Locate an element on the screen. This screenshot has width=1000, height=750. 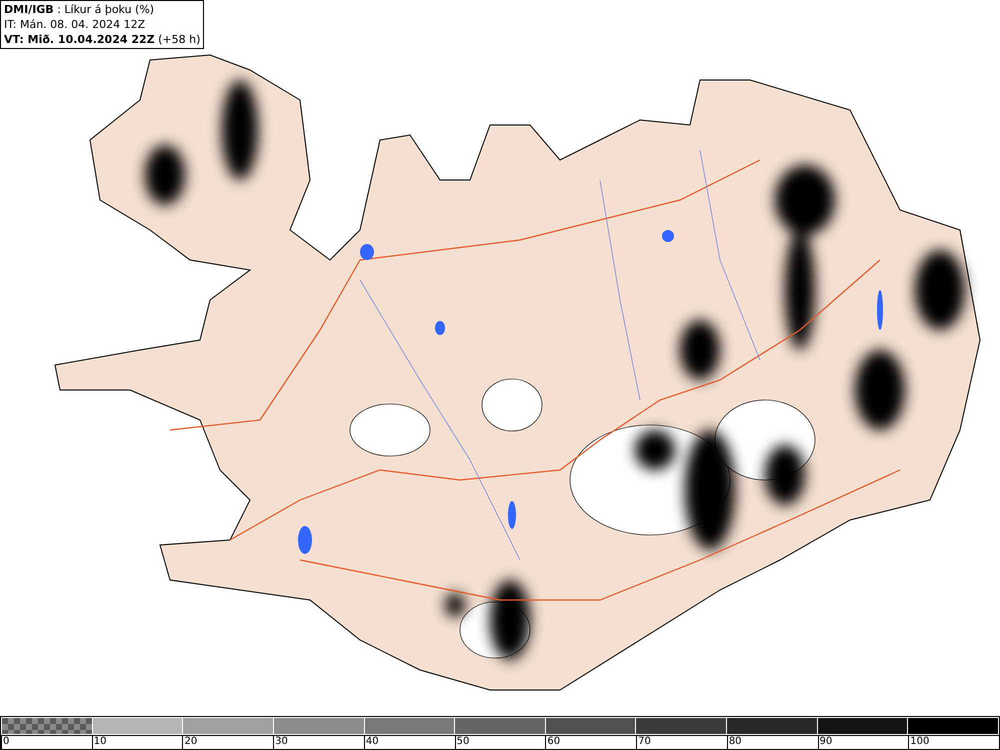
legend-label: 90 is located at coordinates (863, 742).